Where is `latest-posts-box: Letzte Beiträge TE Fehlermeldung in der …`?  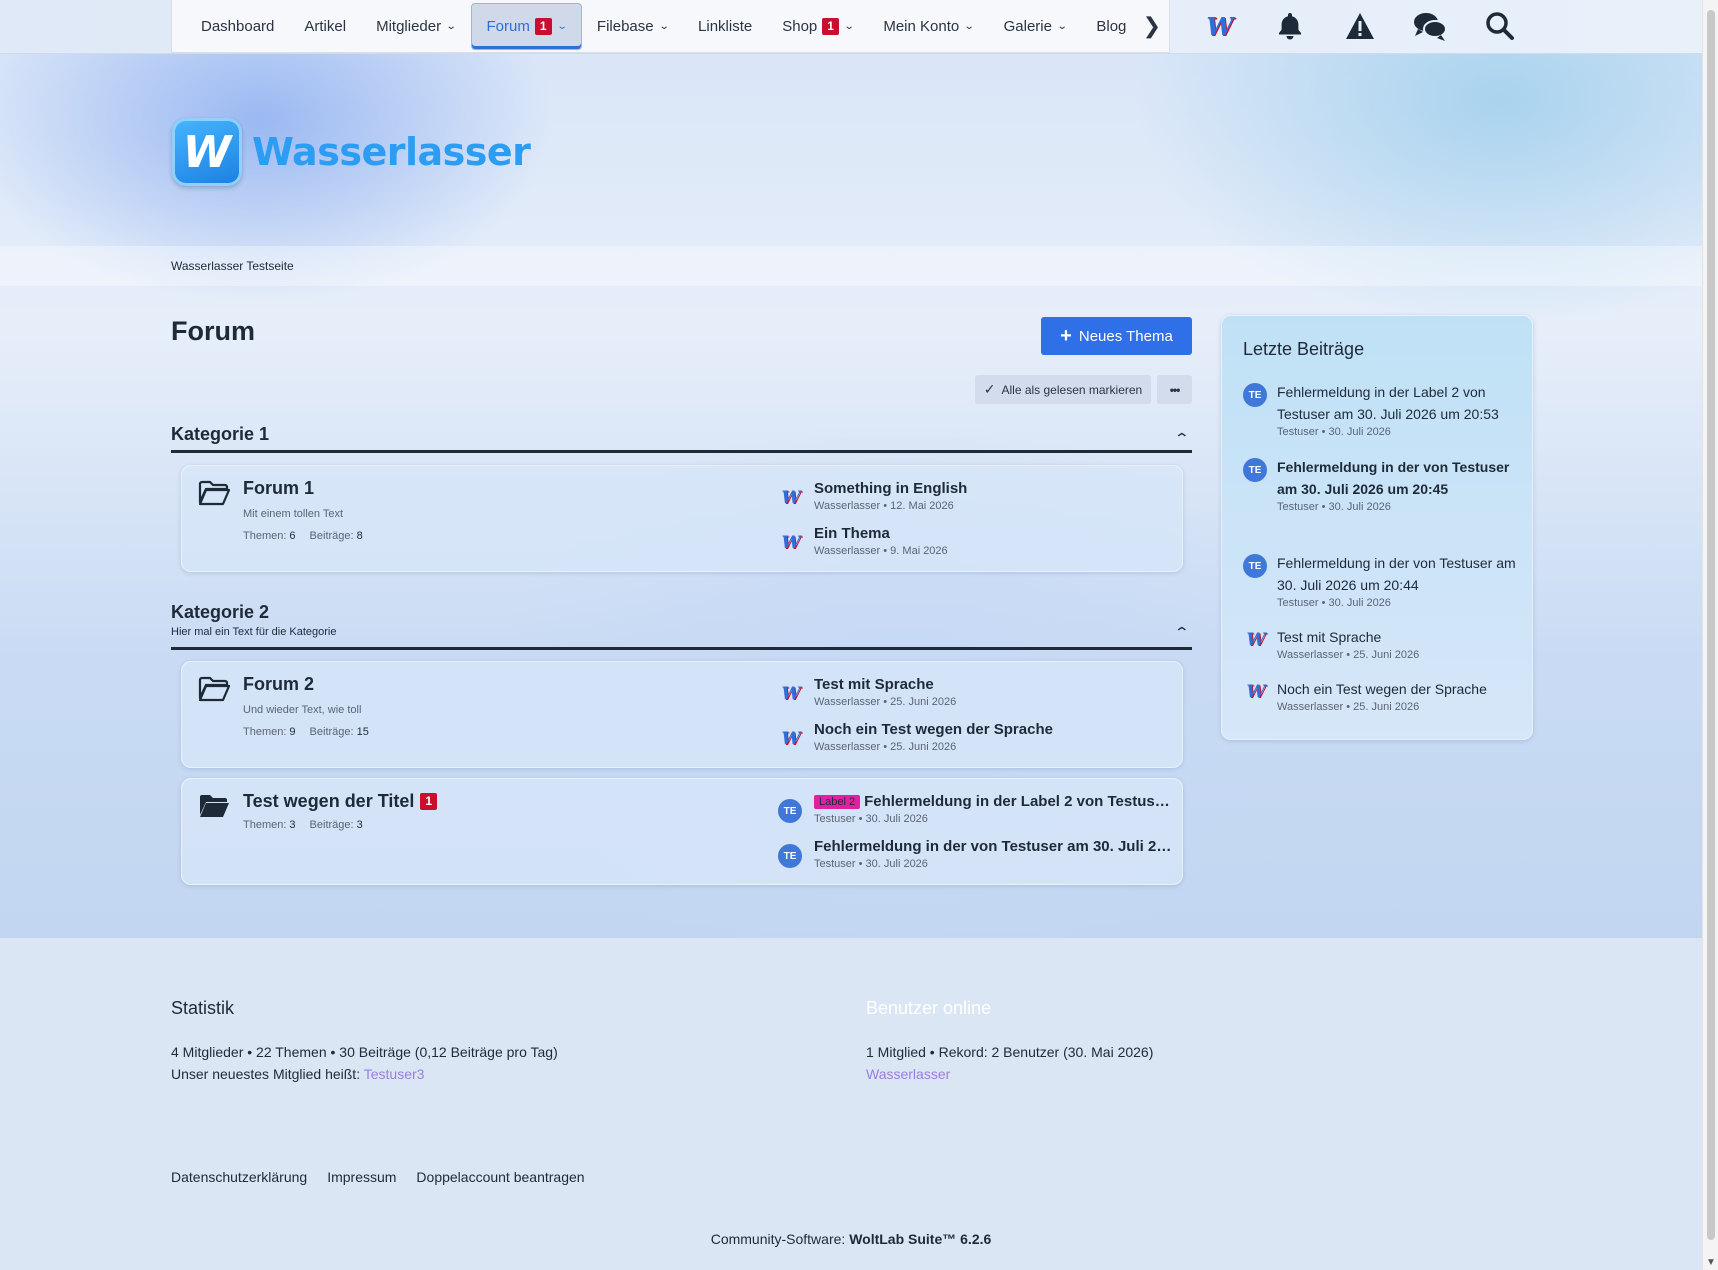
latest-posts-box: Letzte Beiträge TE Fehlermeldung in der … is located at coordinates (1377, 527).